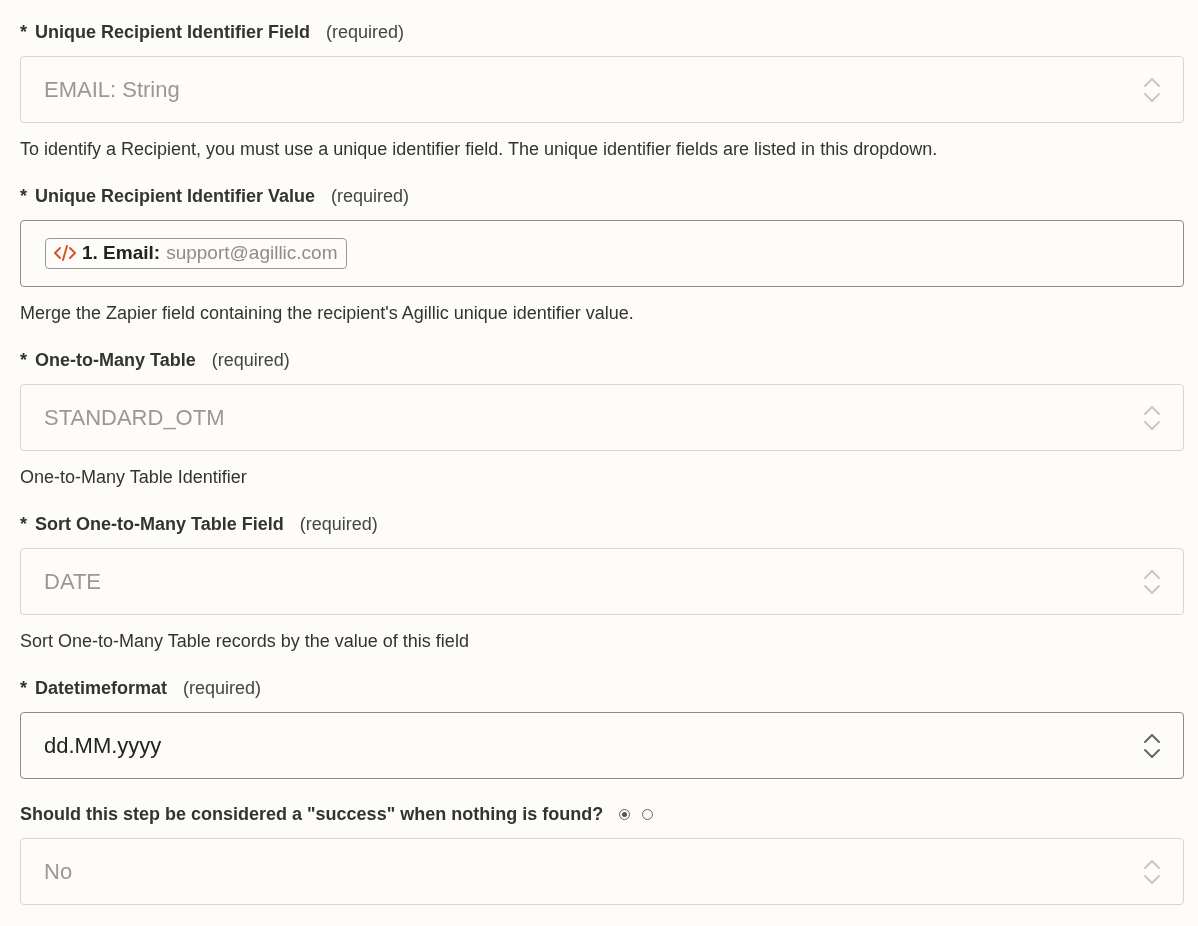  I want to click on field-label: Unique Recipient Identifier Field, so click(173, 32).